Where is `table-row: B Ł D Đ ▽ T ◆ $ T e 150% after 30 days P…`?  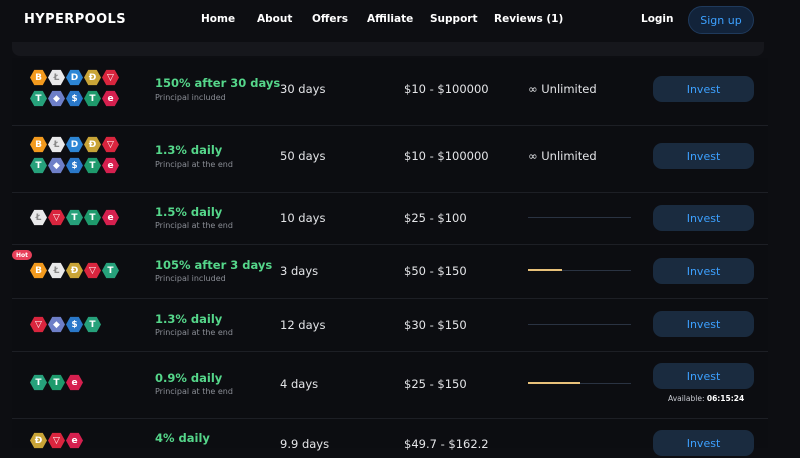
table-row: B Ł D Đ ▽ T ◆ $ T e 150% after 30 days P… is located at coordinates (390, 92).